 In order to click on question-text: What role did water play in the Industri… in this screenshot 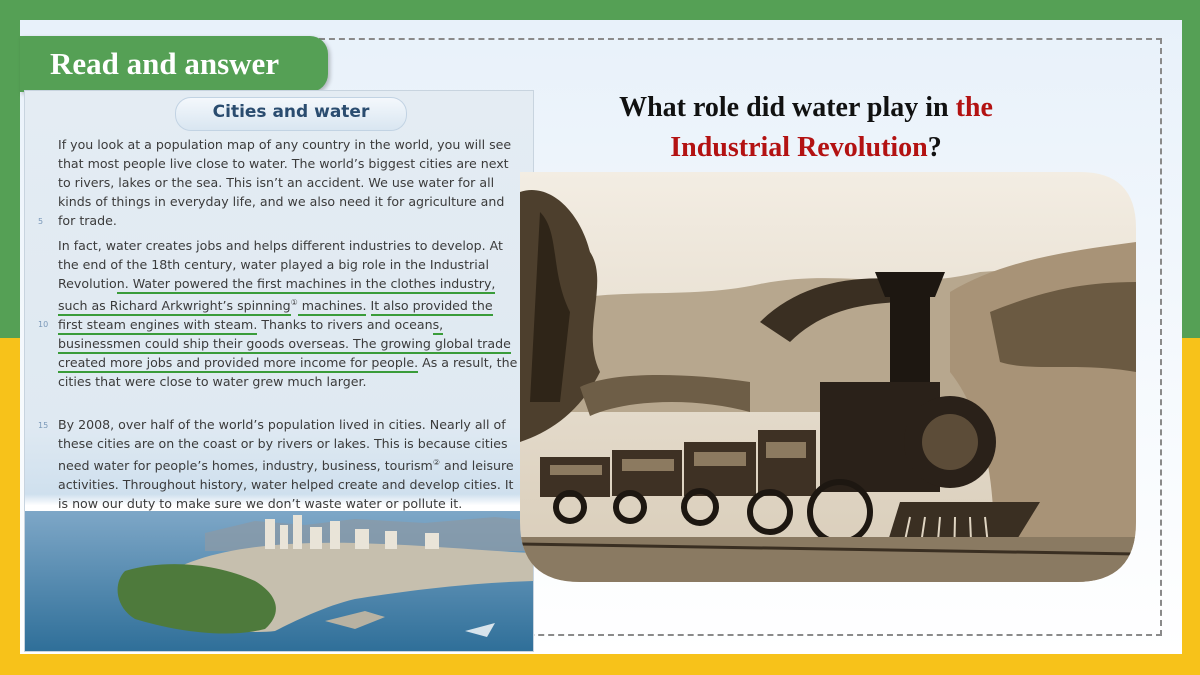, I will do `click(806, 128)`.